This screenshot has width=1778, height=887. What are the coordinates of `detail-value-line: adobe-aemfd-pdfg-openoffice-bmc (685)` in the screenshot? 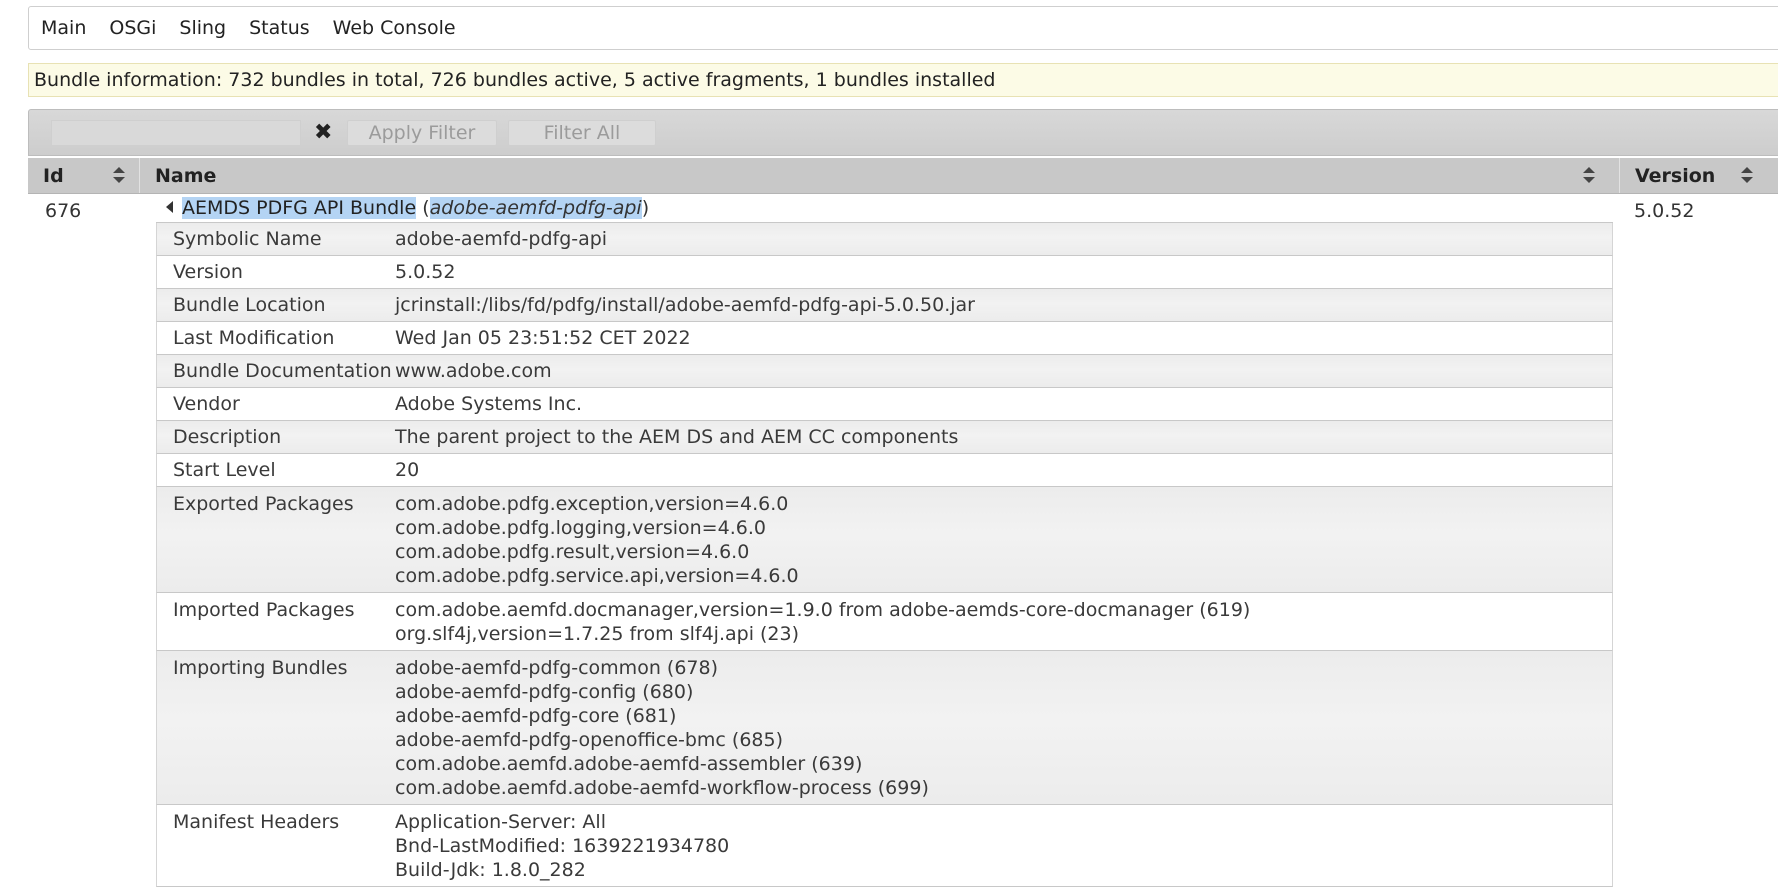 It's located at (589, 740).